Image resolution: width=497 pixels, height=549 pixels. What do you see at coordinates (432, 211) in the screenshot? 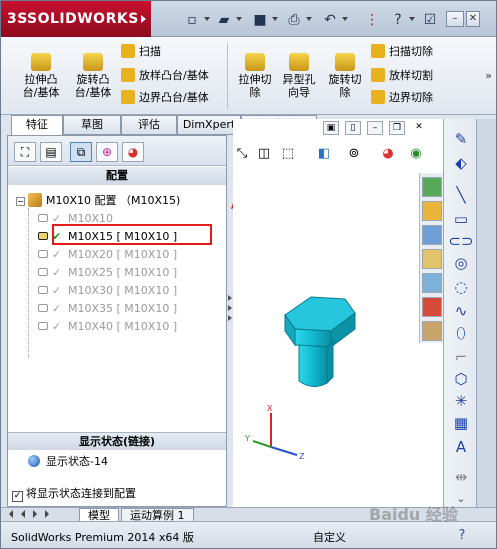
I see `design-library-icon` at bounding box center [432, 211].